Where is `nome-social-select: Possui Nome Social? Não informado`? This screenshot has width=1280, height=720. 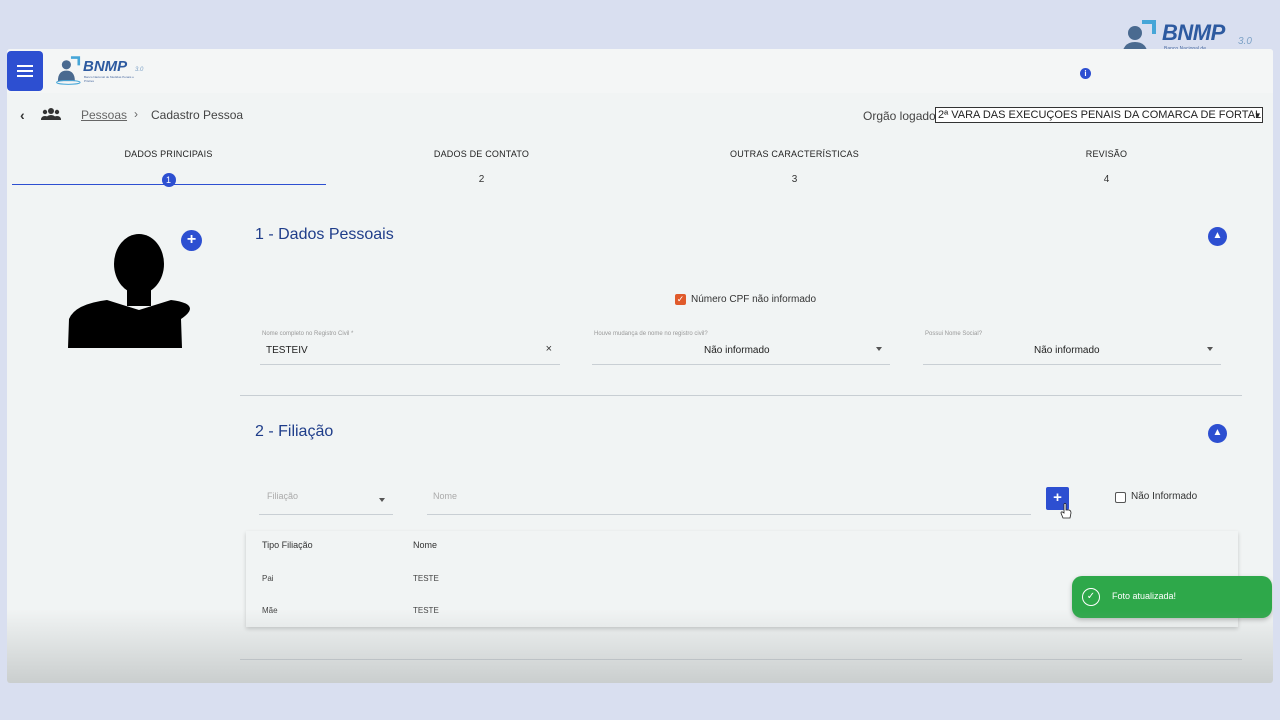 nome-social-select: Possui Nome Social? Não informado is located at coordinates (1072, 348).